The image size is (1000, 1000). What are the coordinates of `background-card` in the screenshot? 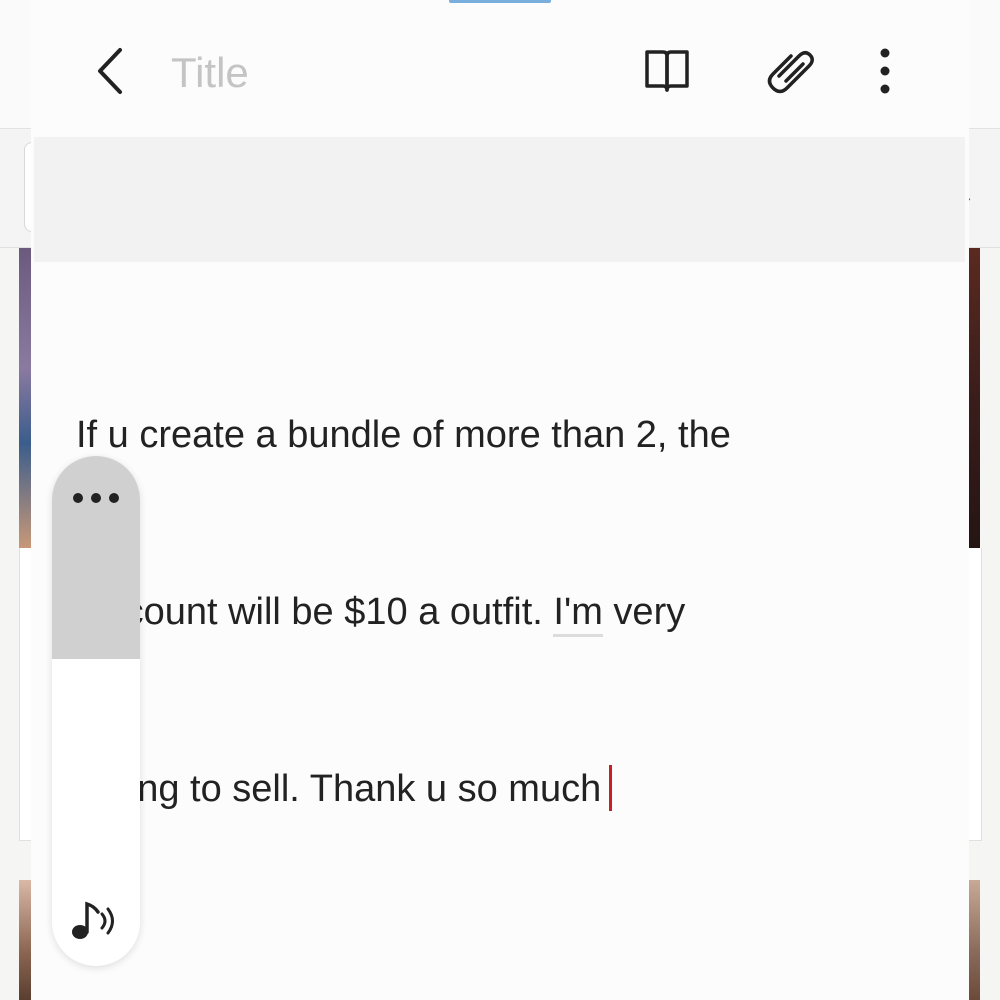 It's located at (975, 694).